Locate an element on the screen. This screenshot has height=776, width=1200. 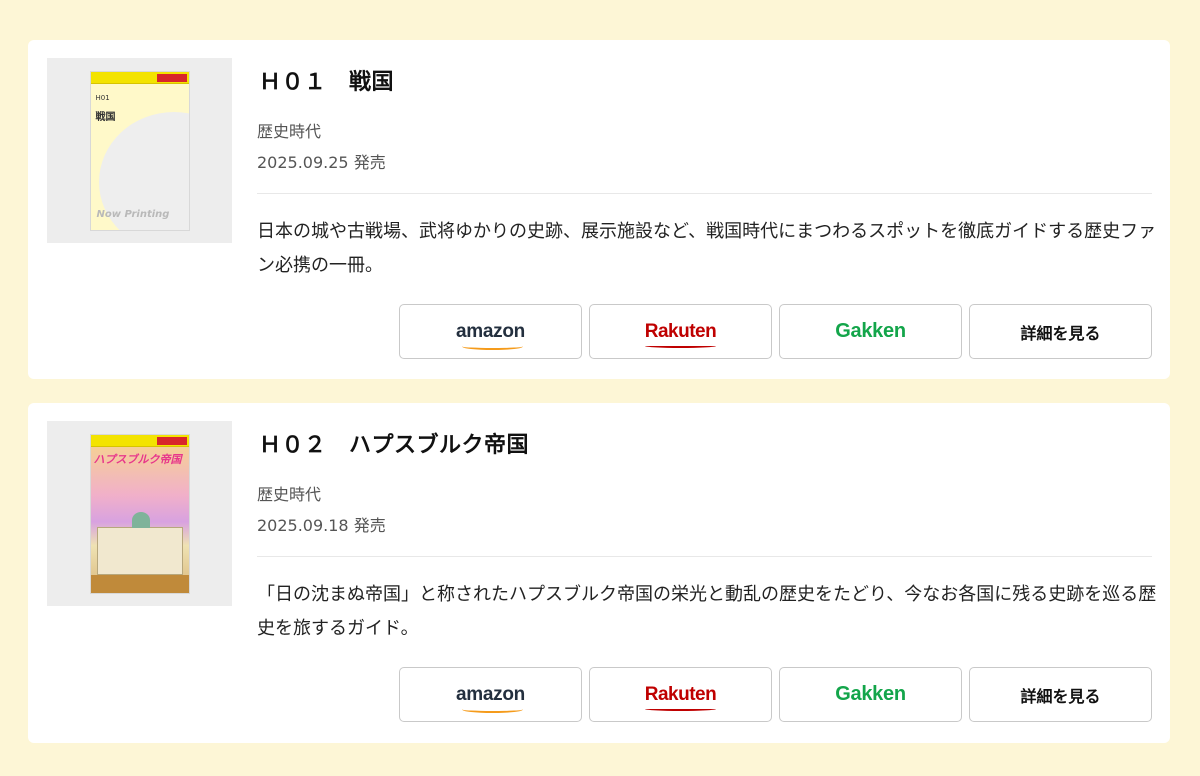
book-title: Ｈ０１ 戦国 is located at coordinates (326, 80).